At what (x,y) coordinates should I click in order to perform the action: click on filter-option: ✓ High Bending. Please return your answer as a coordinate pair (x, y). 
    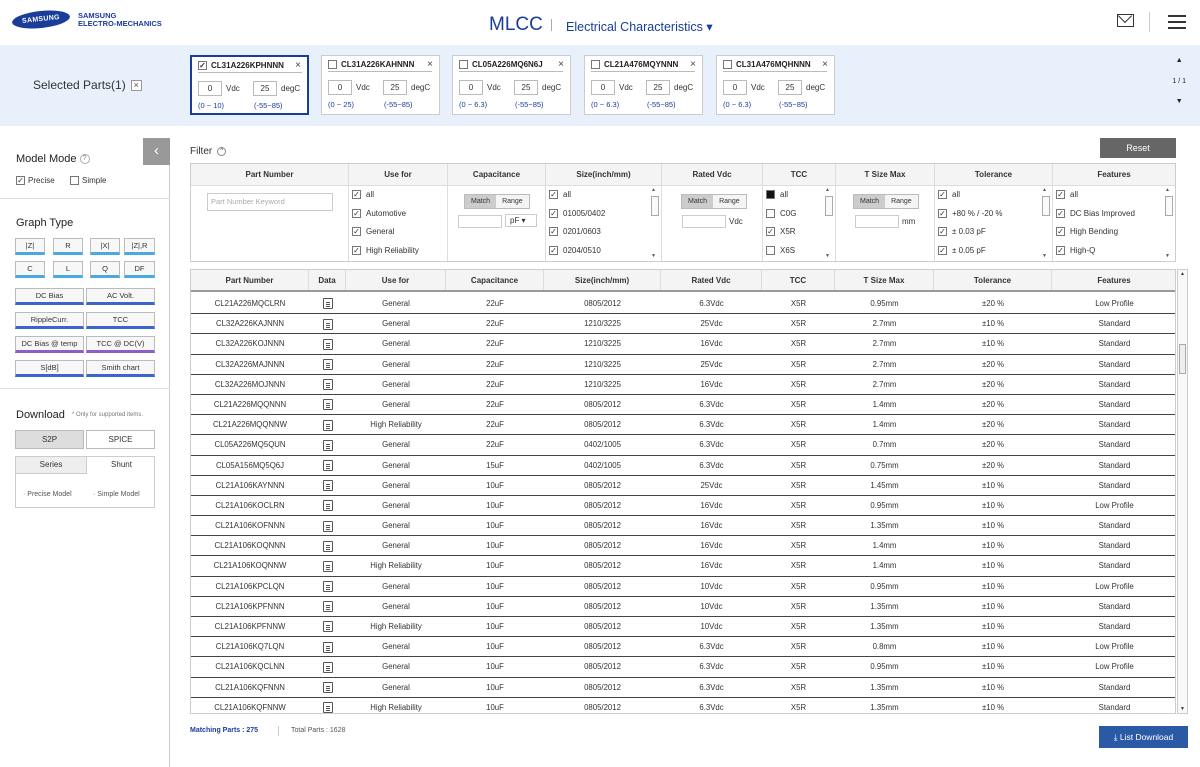
    Looking at the image, I should click on (1087, 231).